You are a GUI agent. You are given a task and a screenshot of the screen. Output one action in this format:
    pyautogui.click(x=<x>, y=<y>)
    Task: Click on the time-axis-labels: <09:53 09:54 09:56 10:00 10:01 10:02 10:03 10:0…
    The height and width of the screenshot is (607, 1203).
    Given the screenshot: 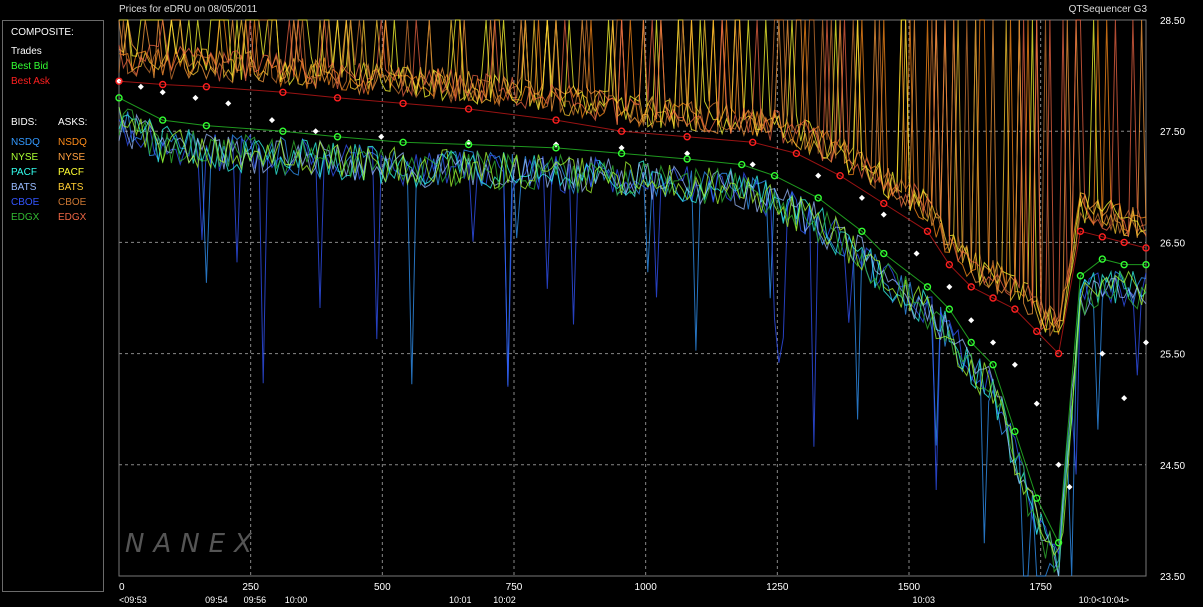 What is the action you would take?
    pyautogui.click(x=624, y=600)
    